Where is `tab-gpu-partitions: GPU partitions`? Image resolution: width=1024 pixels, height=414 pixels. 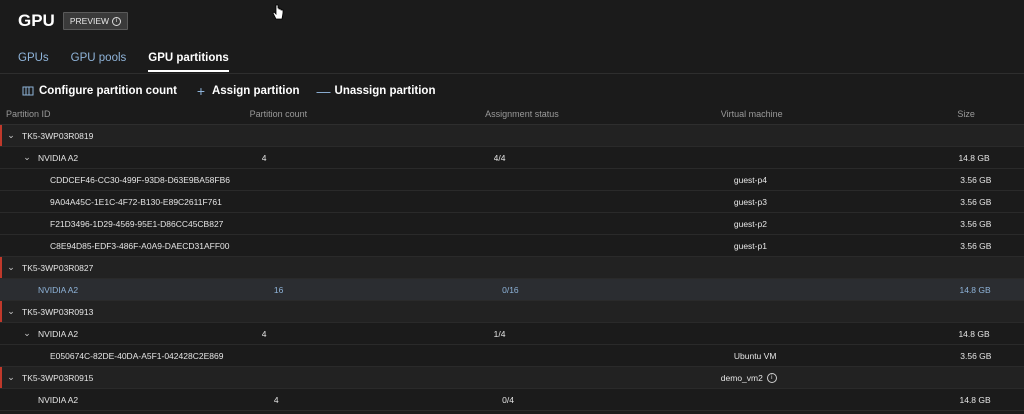
tab-gpu-partitions: GPU partitions is located at coordinates (188, 62).